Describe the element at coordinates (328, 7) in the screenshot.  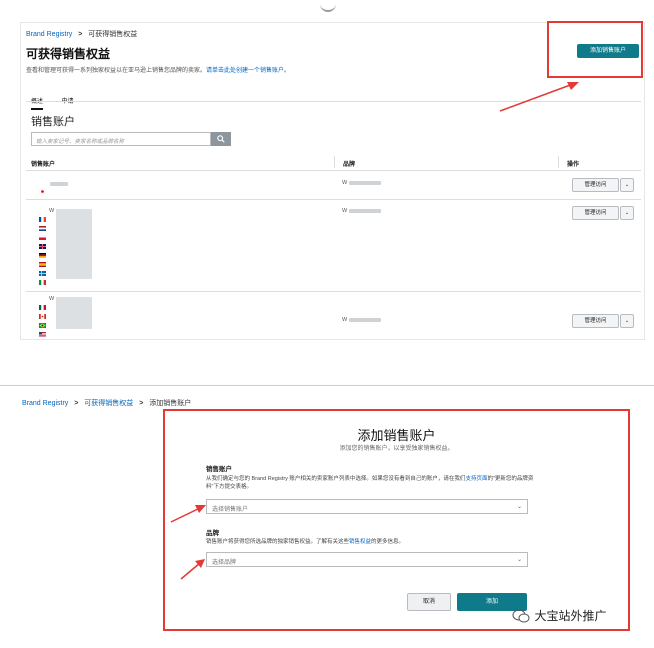
I see `loading-spinner-icon` at that location.